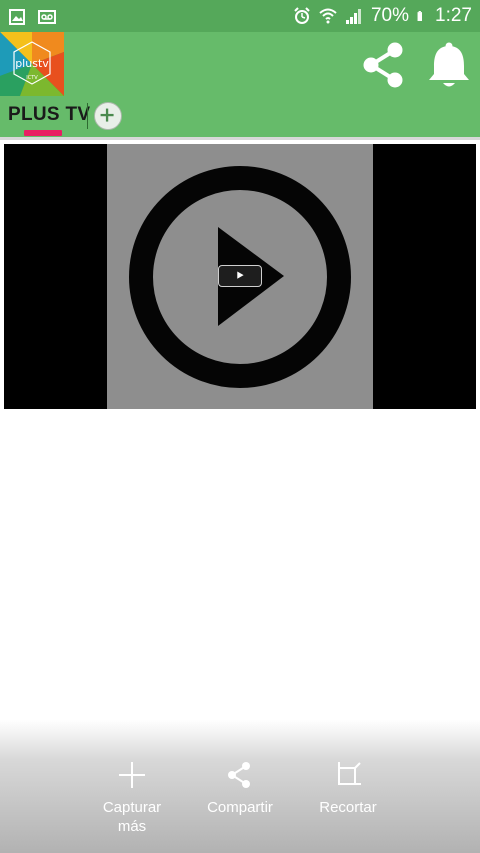 This screenshot has width=480, height=853. I want to click on add-tab-button, so click(108, 116).